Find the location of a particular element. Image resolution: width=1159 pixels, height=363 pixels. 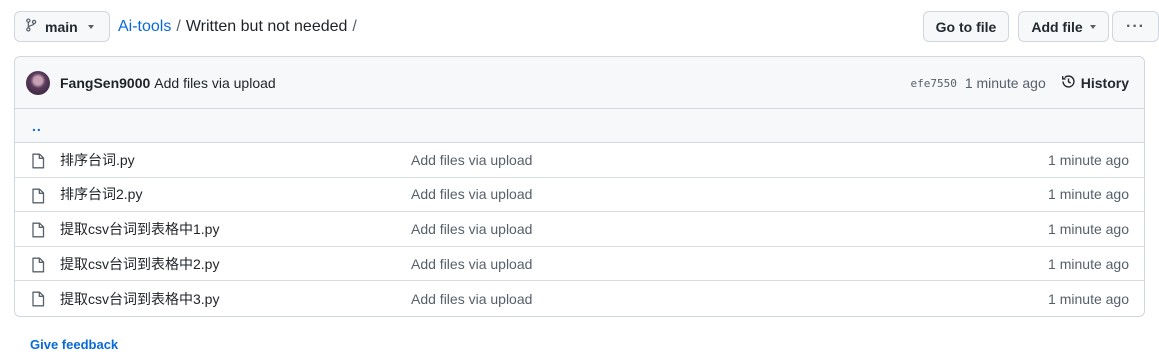

history-clock-icon is located at coordinates (1068, 83).